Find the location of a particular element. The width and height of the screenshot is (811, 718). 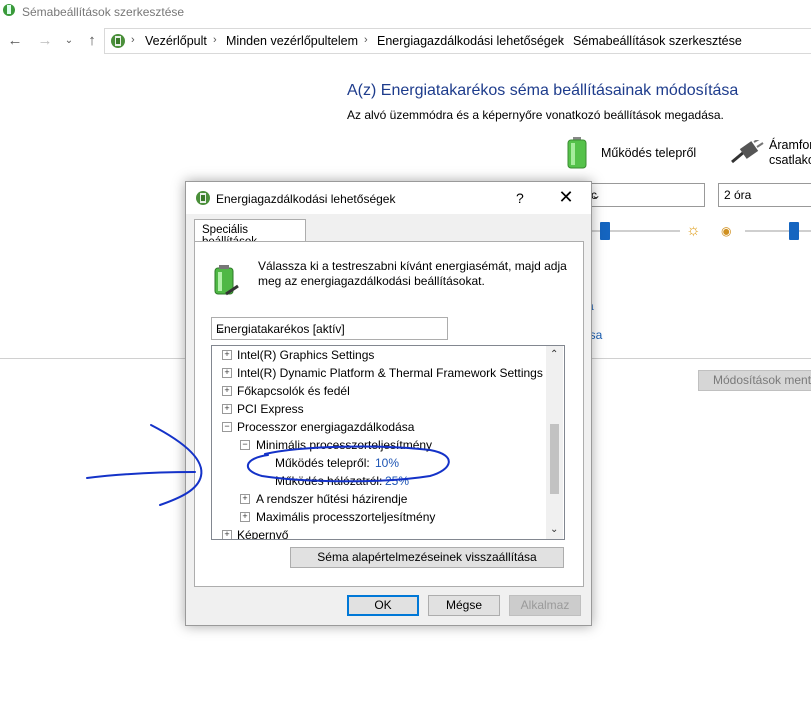

tree-item: + A rendszer hűtési házirendje is located at coordinates (377, 499).